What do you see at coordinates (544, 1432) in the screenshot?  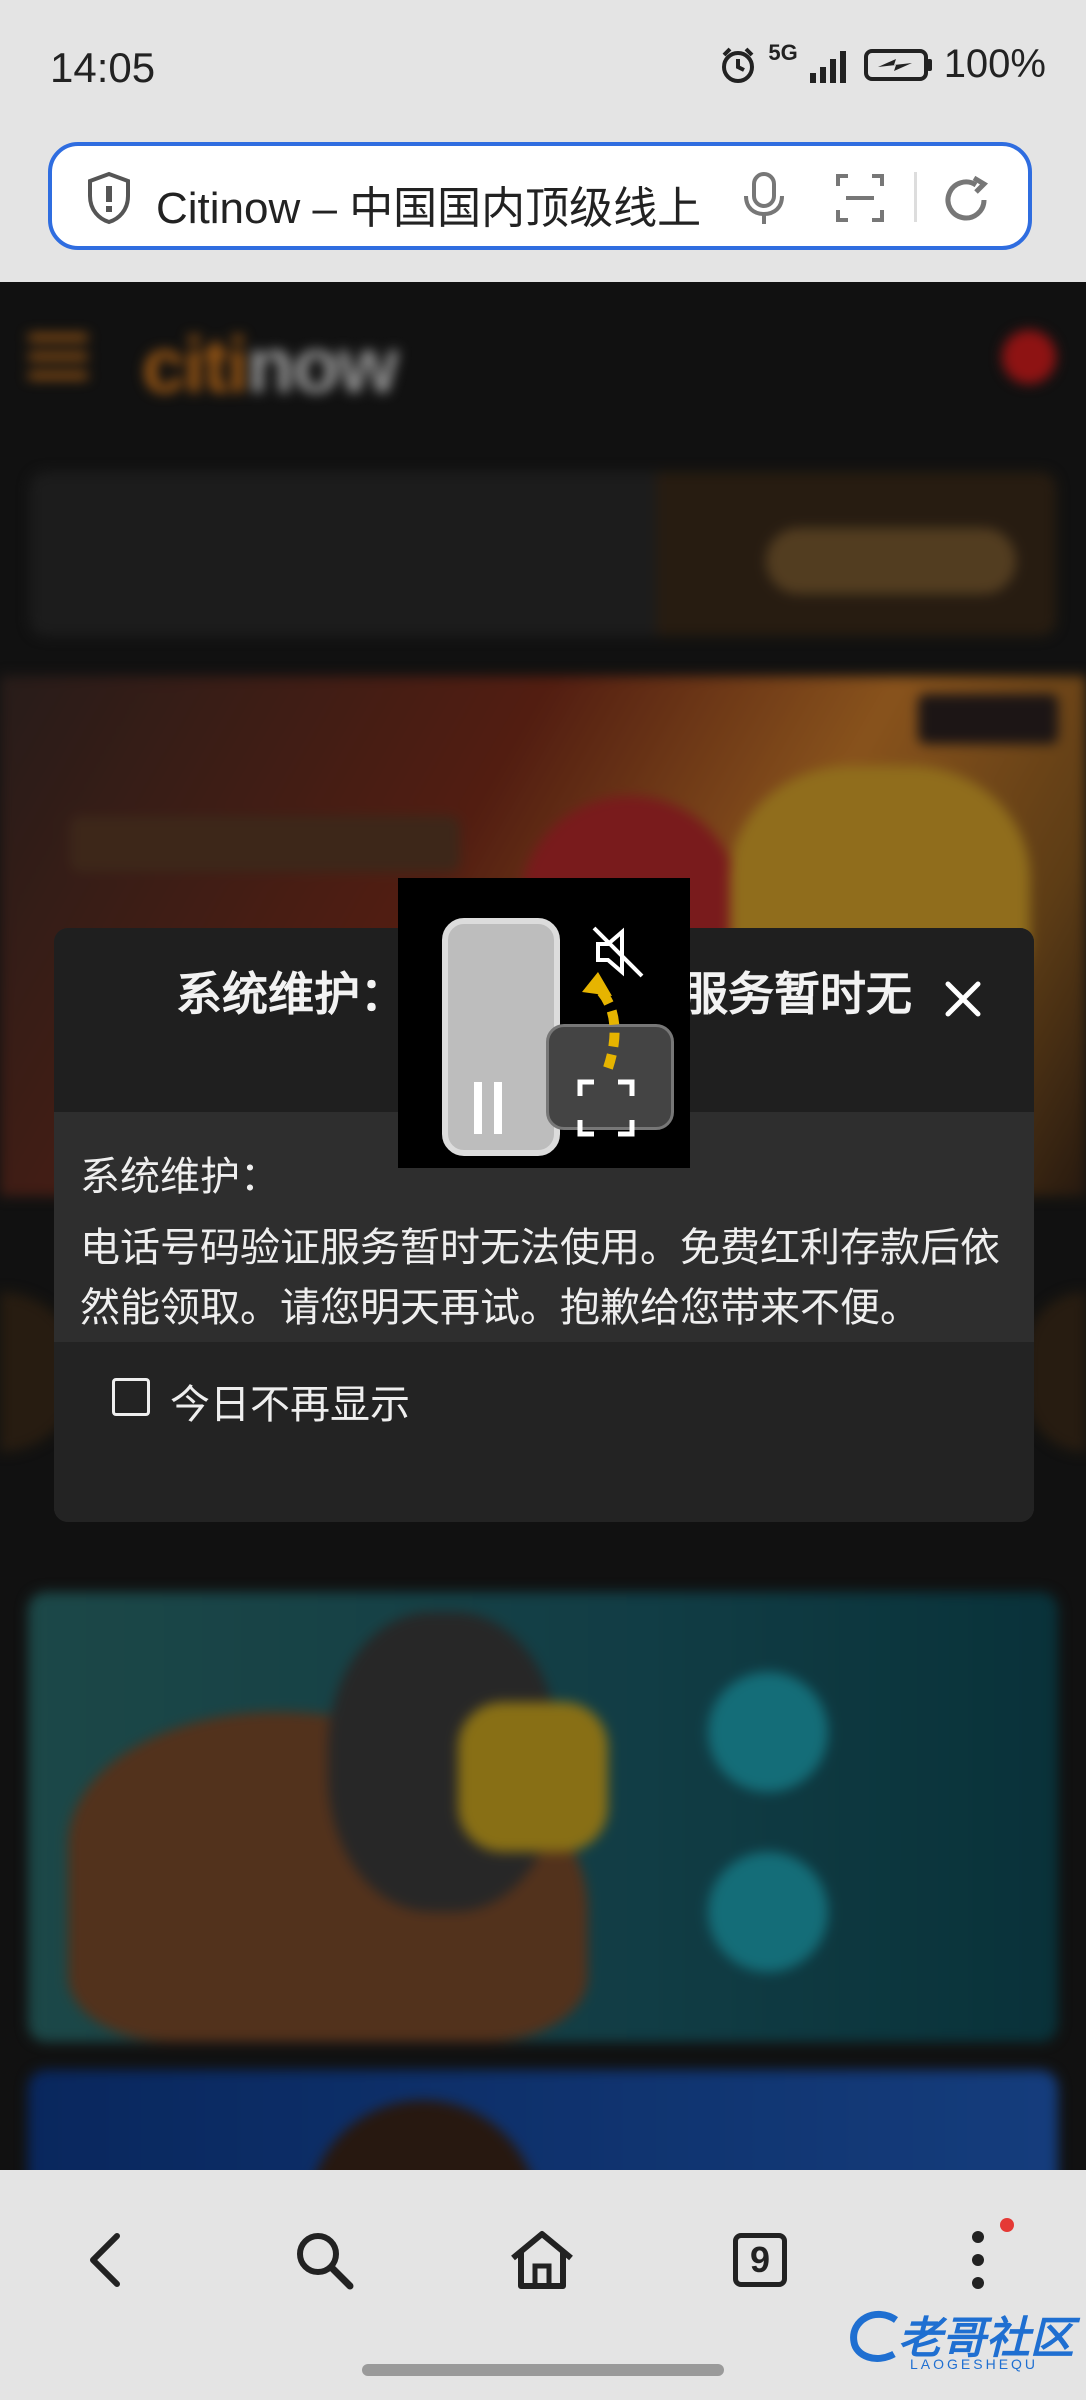 I see `dialog-footer: 今日不再显示` at bounding box center [544, 1432].